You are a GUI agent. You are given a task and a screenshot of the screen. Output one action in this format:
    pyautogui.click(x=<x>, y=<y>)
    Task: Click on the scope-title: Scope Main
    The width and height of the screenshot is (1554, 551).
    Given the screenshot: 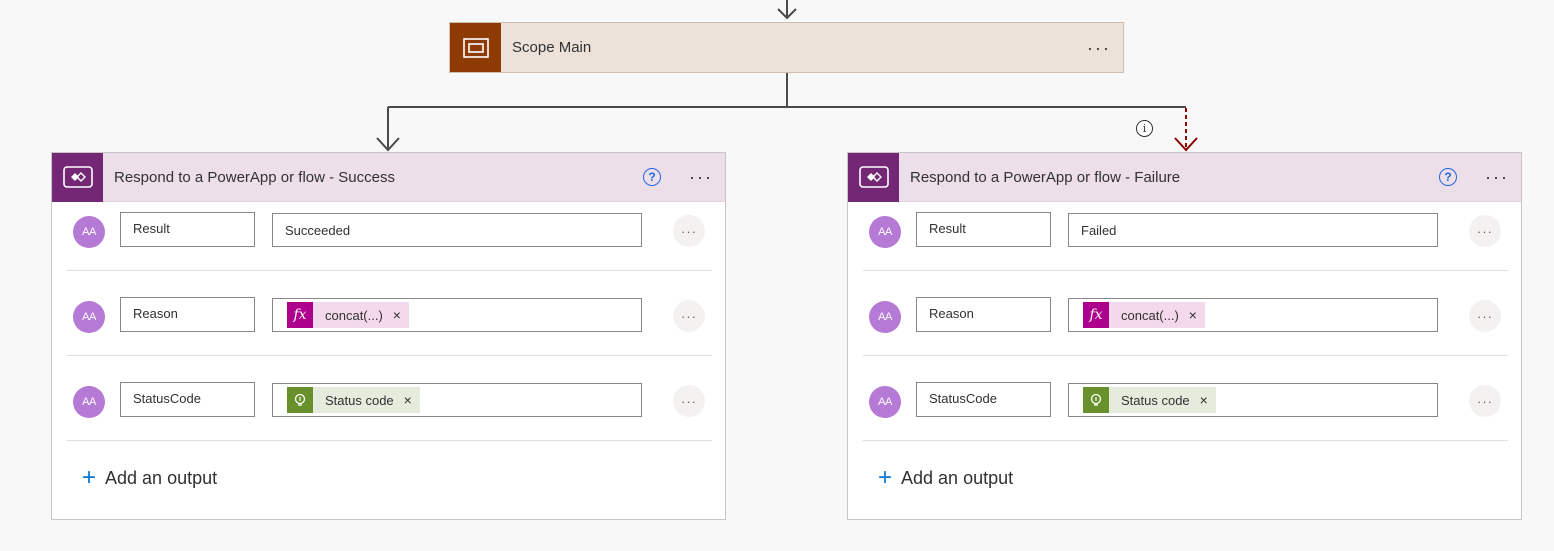 What is the action you would take?
    pyautogui.click(x=552, y=47)
    